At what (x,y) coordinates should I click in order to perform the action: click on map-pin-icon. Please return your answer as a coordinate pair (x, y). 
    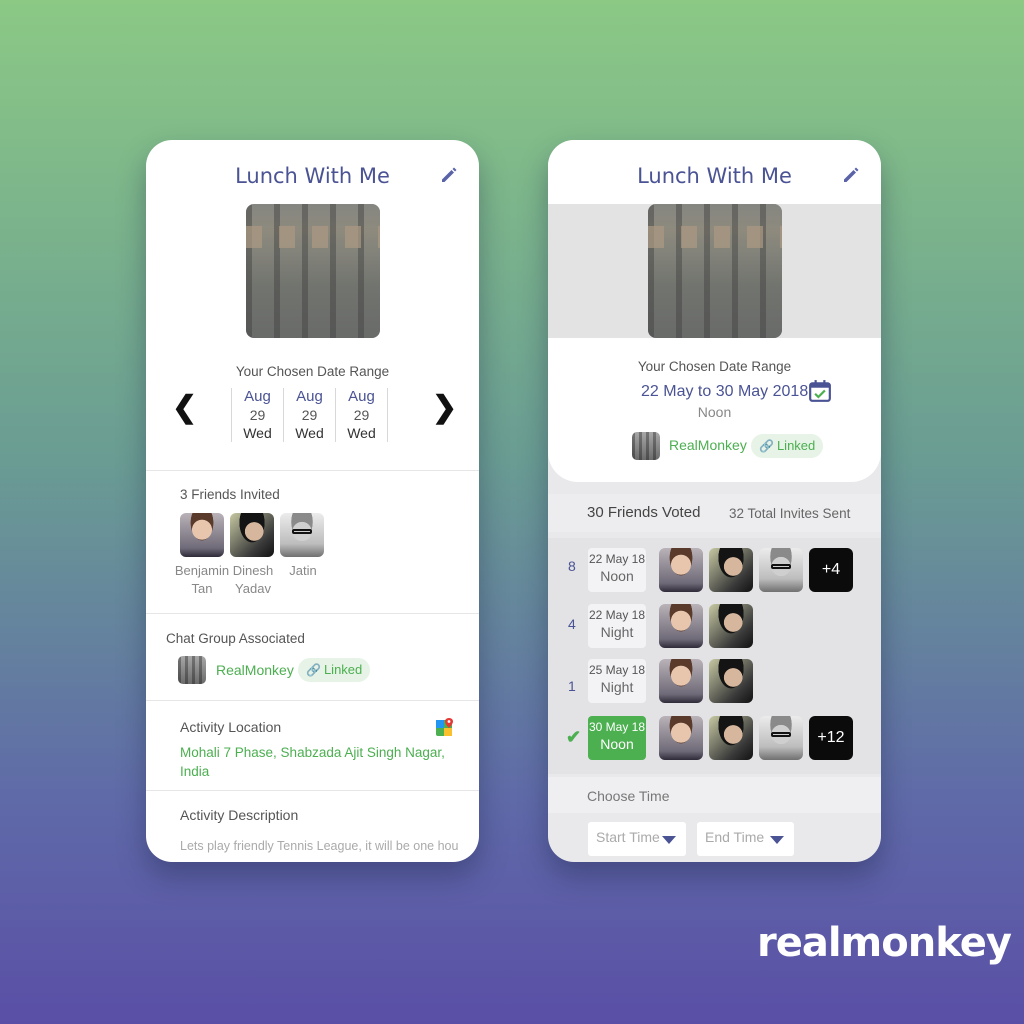
    Looking at the image, I should click on (445, 727).